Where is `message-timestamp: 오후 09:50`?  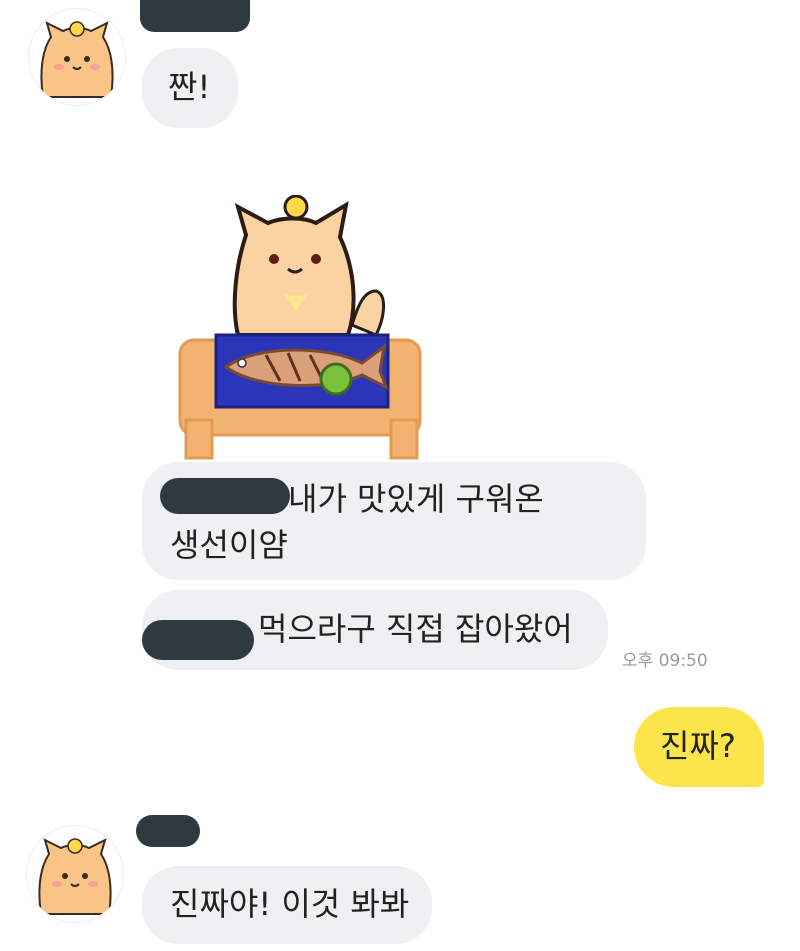
message-timestamp: 오후 09:50 is located at coordinates (665, 661).